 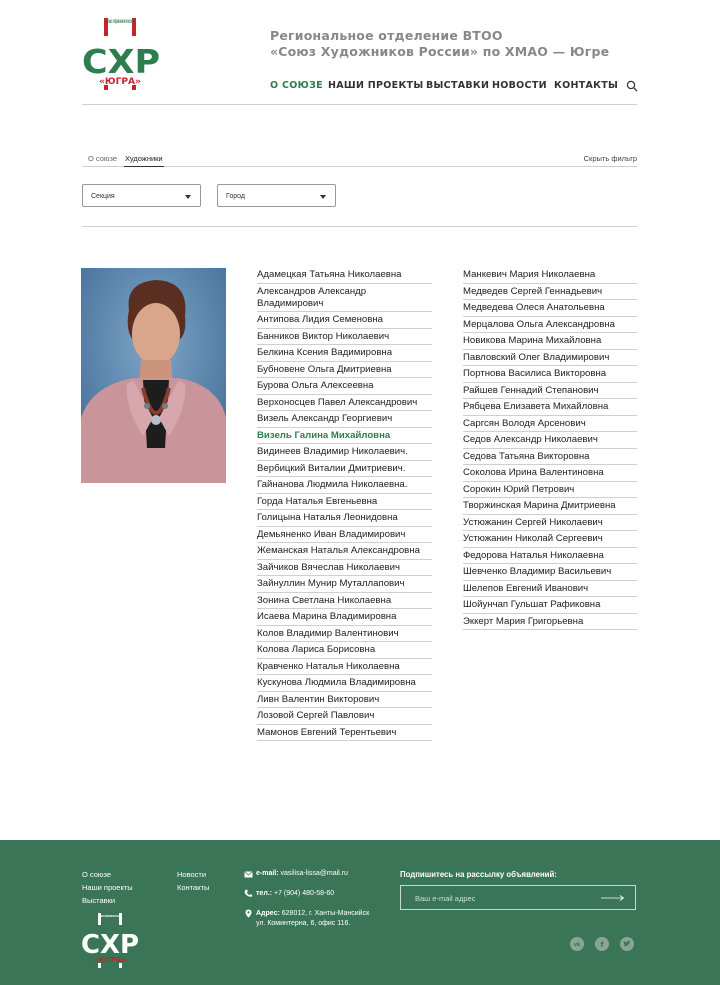 What do you see at coordinates (344, 452) in the screenshot?
I see `artist-item: Видинеев Владимир Николаевич.` at bounding box center [344, 452].